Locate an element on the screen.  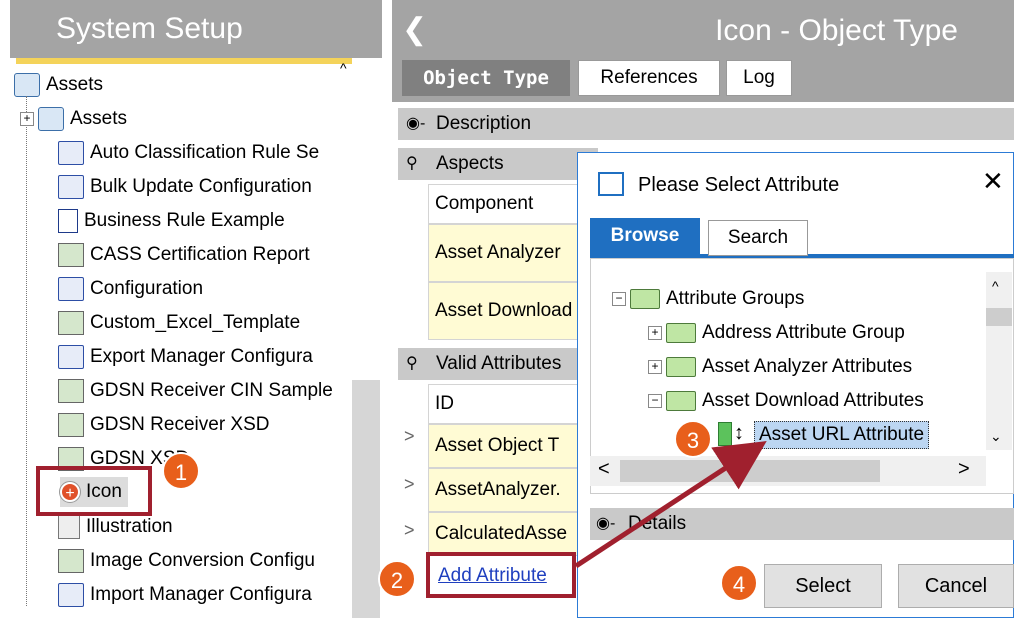
dialog-hscrollbar-thumb is located at coordinates (750, 471).